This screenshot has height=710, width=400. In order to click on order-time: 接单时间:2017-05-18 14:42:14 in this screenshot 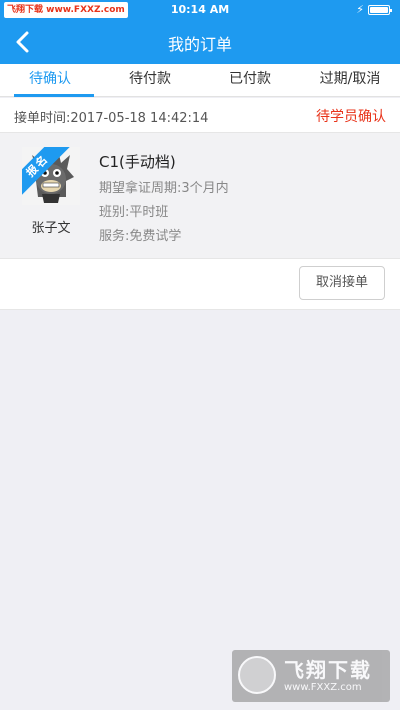, I will do `click(111, 118)`.